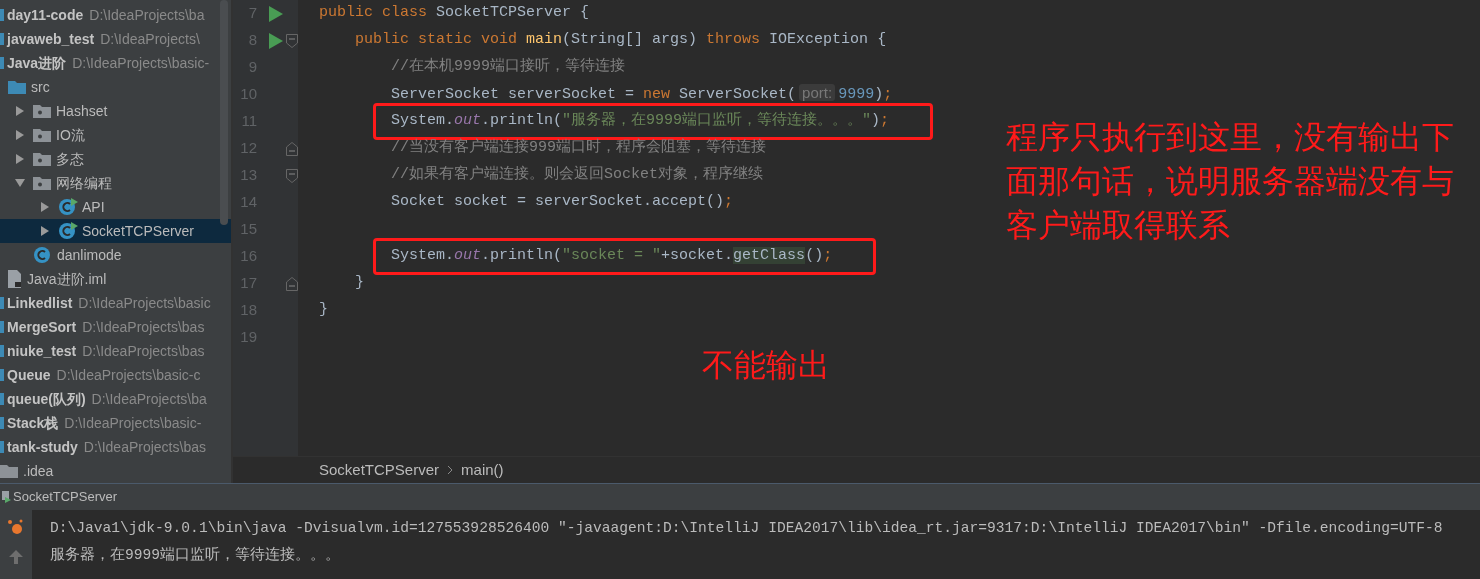 The width and height of the screenshot is (1480, 579). I want to click on tree-item: 多态, so click(115, 159).